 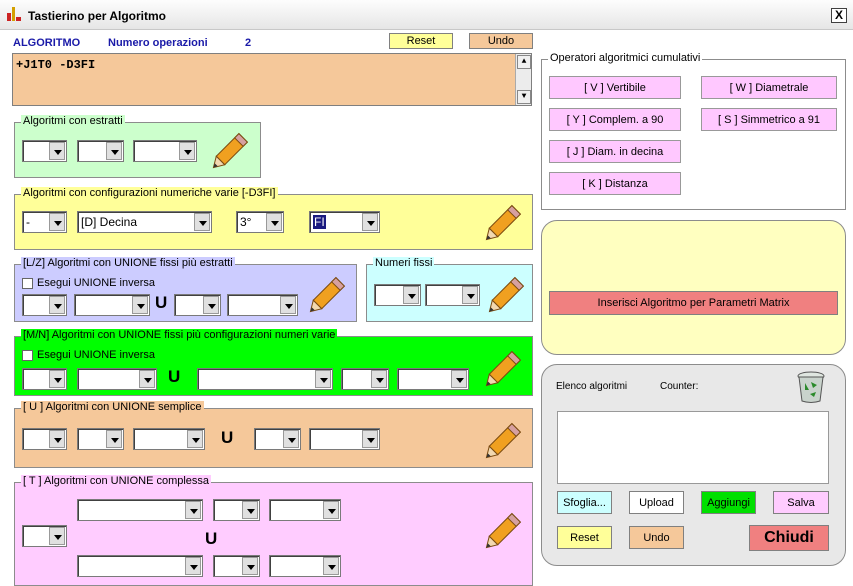 I want to click on group-t-label: [ T ] Algoritmi con UNIONE complessa, so click(x=116, y=481).